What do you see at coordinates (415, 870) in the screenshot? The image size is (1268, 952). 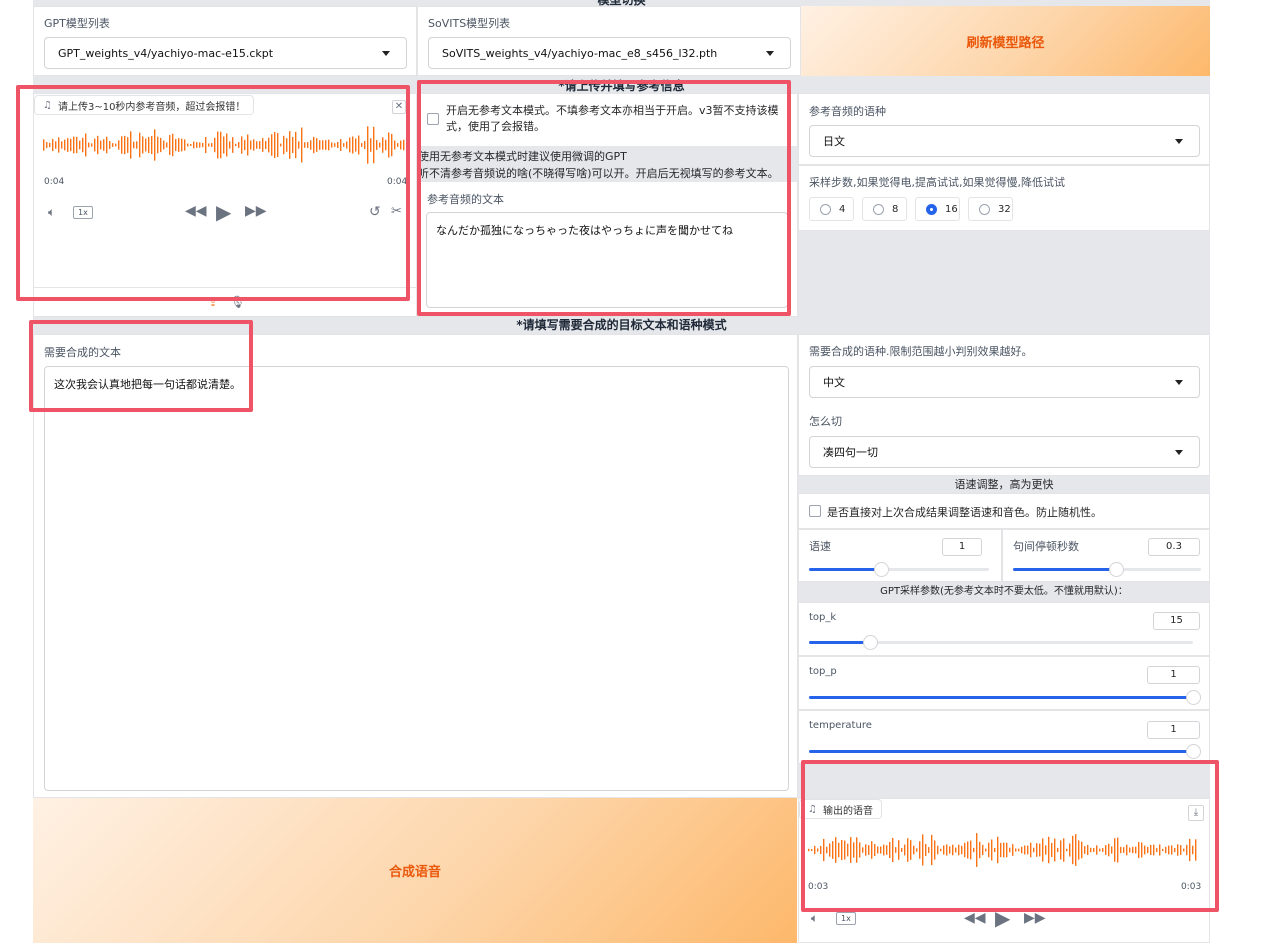 I see `synthesize-button: 合成语音` at bounding box center [415, 870].